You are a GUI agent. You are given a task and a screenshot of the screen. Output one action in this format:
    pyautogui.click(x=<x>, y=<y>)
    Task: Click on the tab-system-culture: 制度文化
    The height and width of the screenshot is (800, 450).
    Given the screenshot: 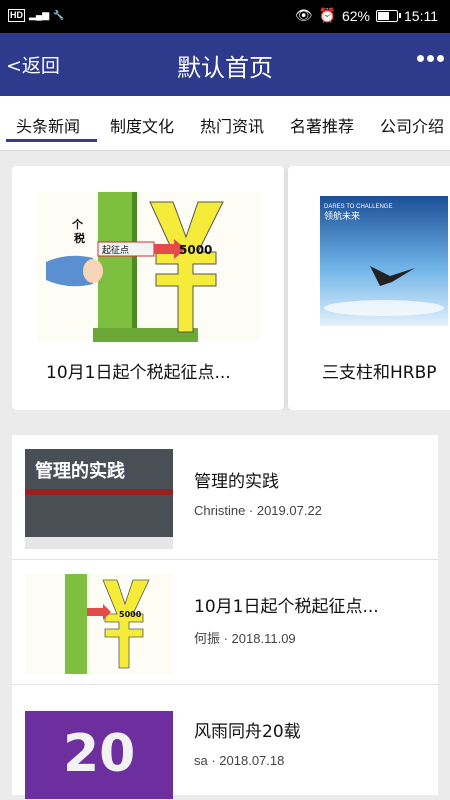 What is the action you would take?
    pyautogui.click(x=142, y=125)
    